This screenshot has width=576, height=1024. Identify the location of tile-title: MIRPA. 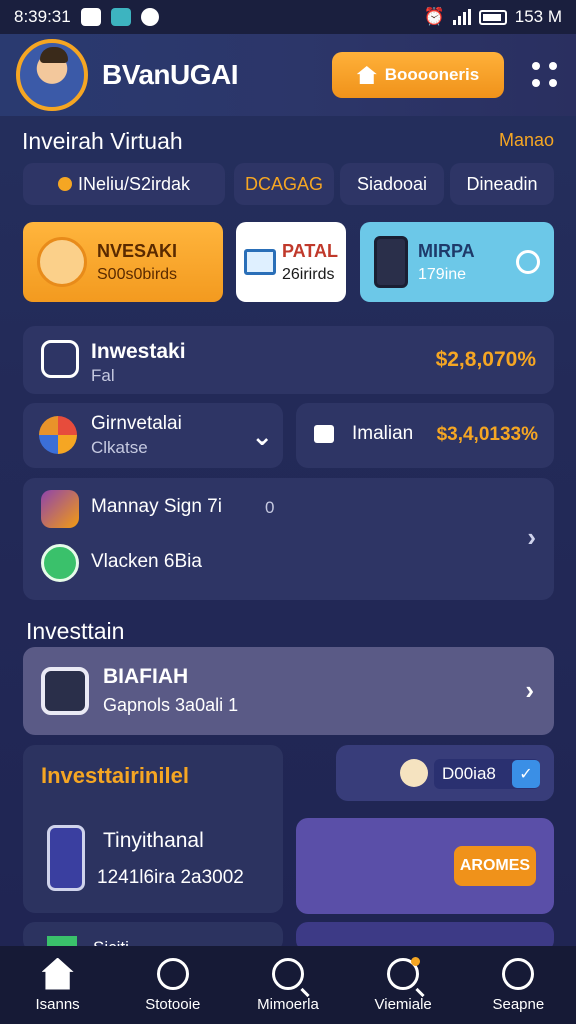
(446, 250).